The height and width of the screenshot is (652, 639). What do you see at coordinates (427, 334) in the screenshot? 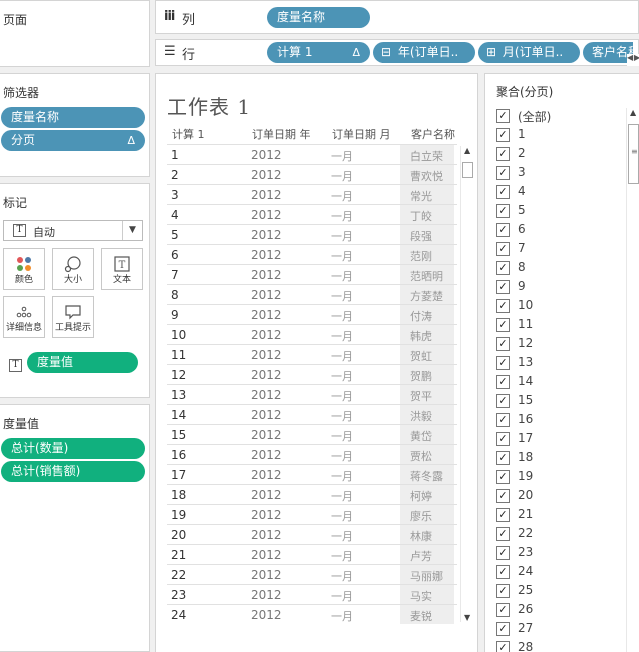
I see `cell-customer-name: 韩虎` at bounding box center [427, 334].